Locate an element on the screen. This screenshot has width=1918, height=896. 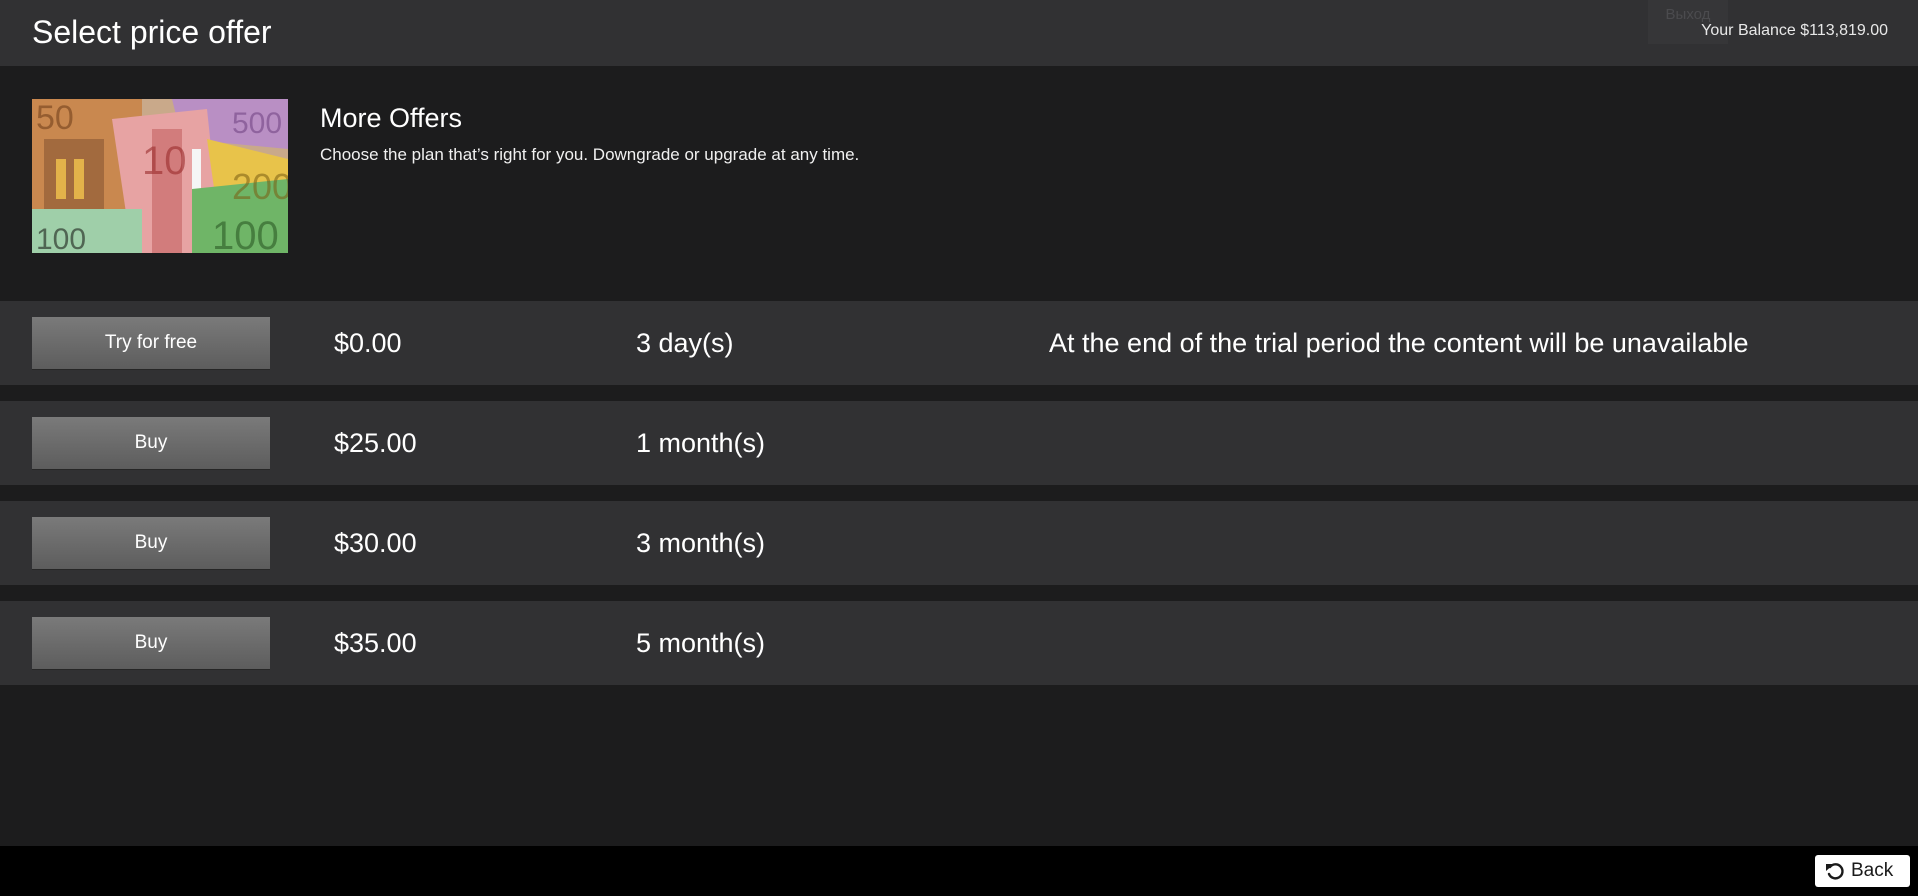
svg-text: 50 is located at coordinates (55, 118).